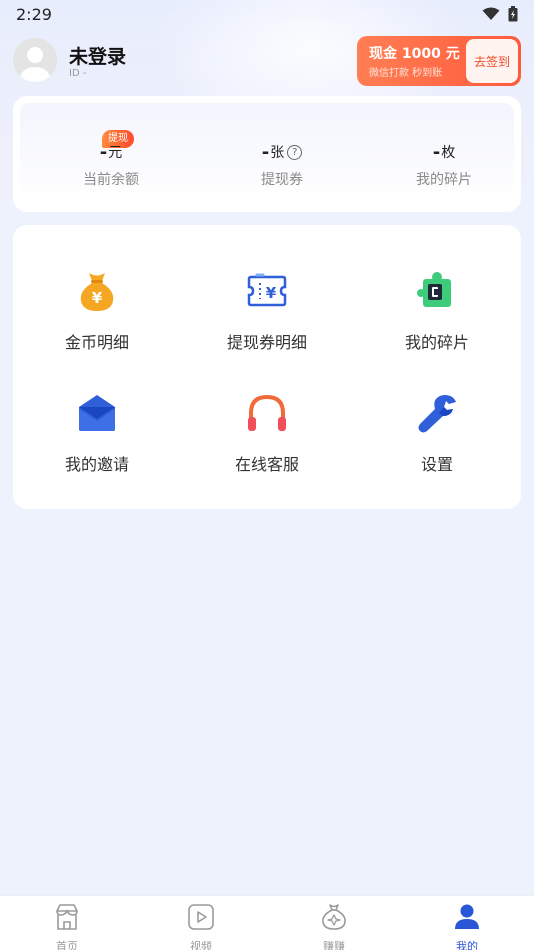  I want to click on wrench-icon, so click(437, 414).